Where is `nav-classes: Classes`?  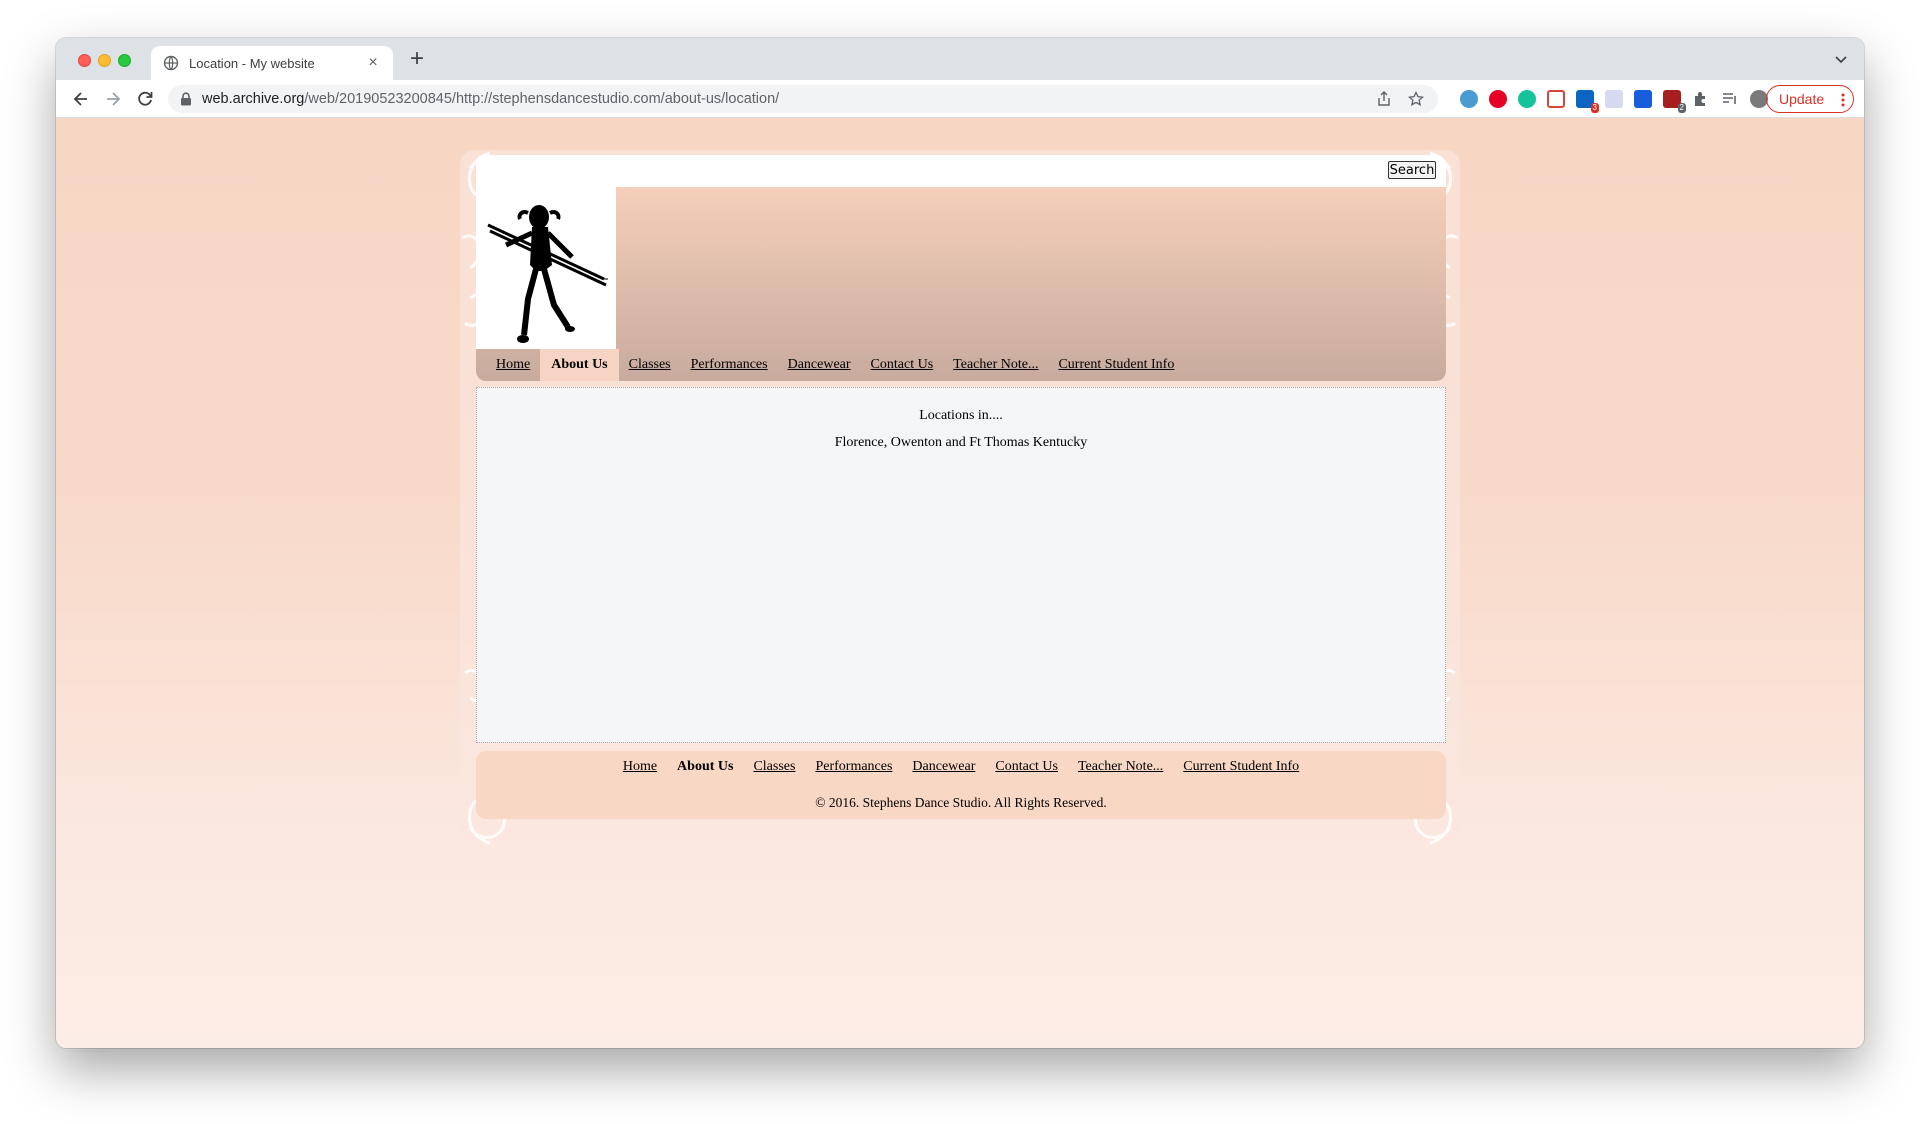
nav-classes: Classes is located at coordinates (650, 365).